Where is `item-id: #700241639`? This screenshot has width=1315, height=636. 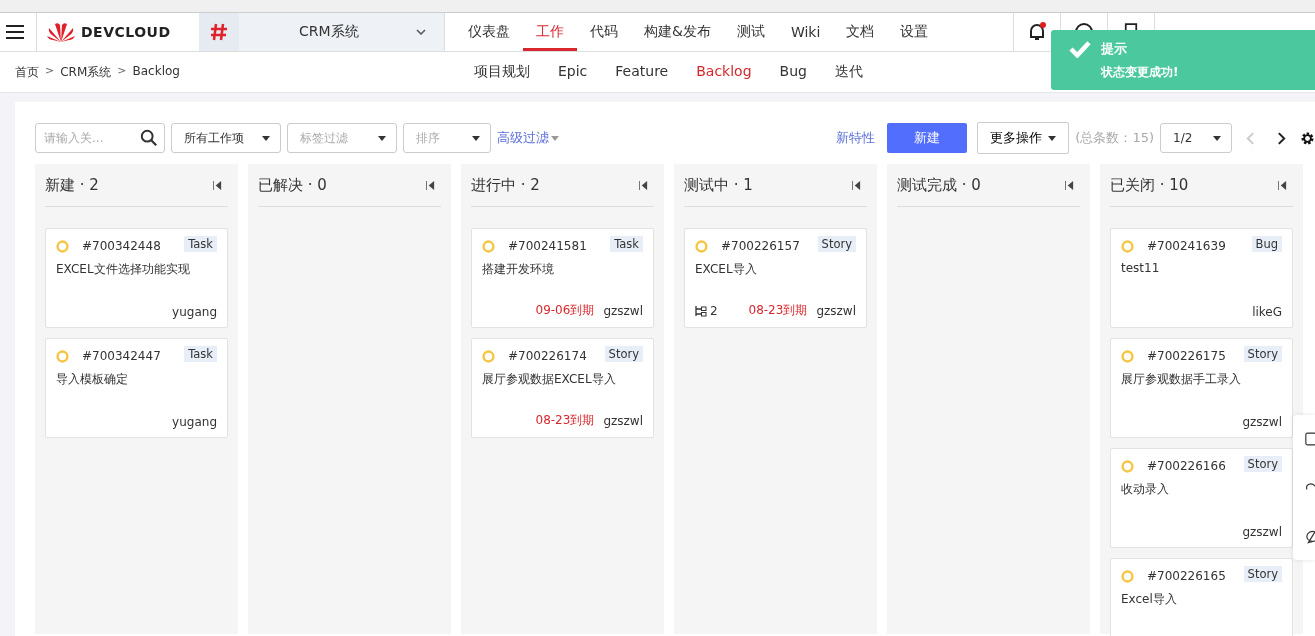 item-id: #700241639 is located at coordinates (1187, 246).